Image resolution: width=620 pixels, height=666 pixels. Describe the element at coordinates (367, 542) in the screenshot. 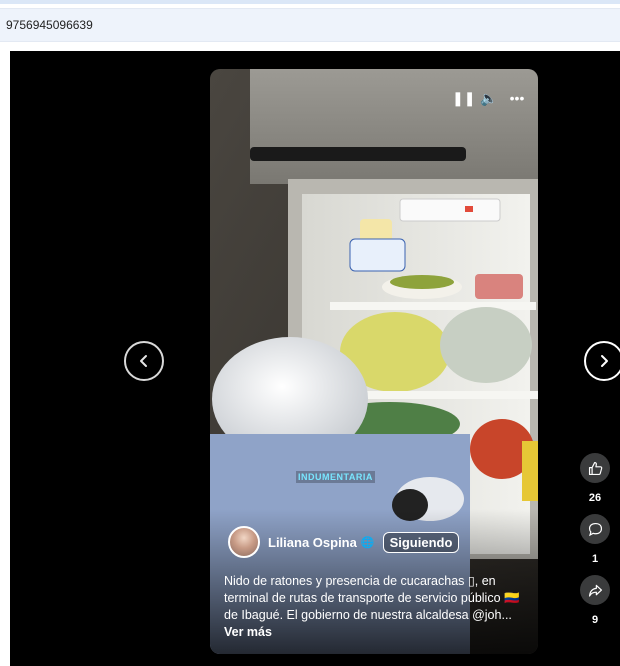

I see `globe-icon: 🌐` at that location.